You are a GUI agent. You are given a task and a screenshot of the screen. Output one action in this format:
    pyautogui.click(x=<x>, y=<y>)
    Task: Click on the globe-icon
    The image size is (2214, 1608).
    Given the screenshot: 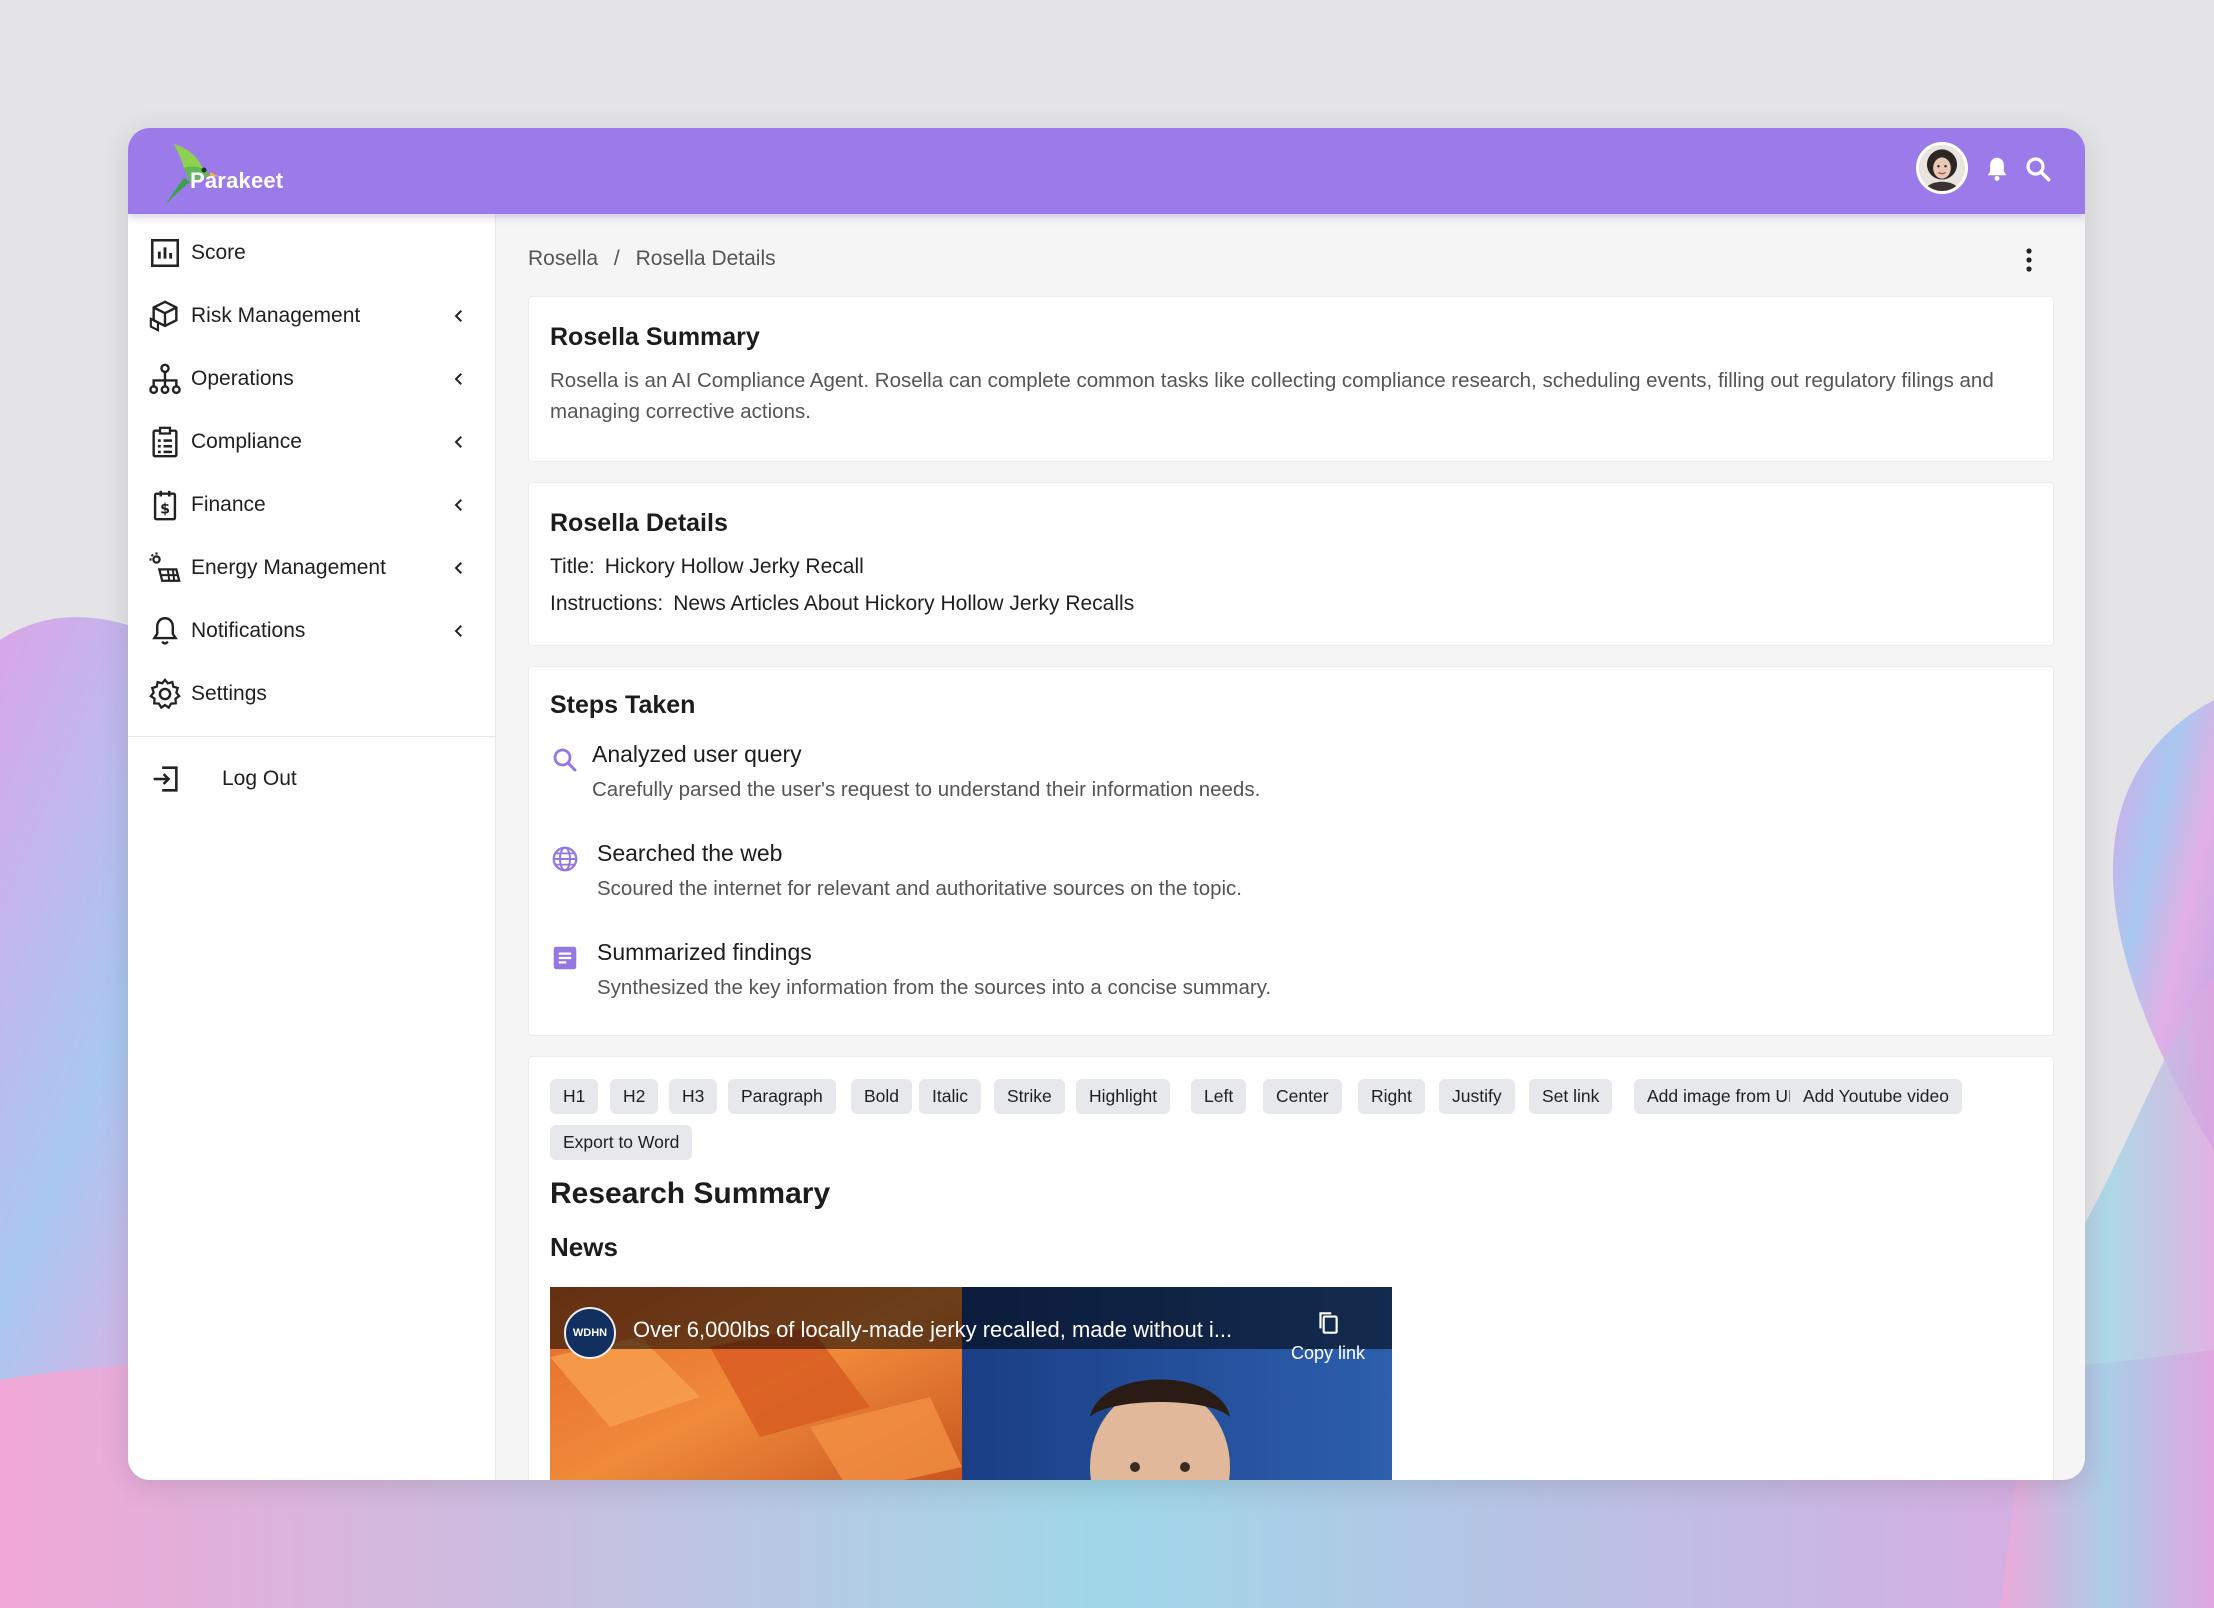 What is the action you would take?
    pyautogui.click(x=565, y=859)
    